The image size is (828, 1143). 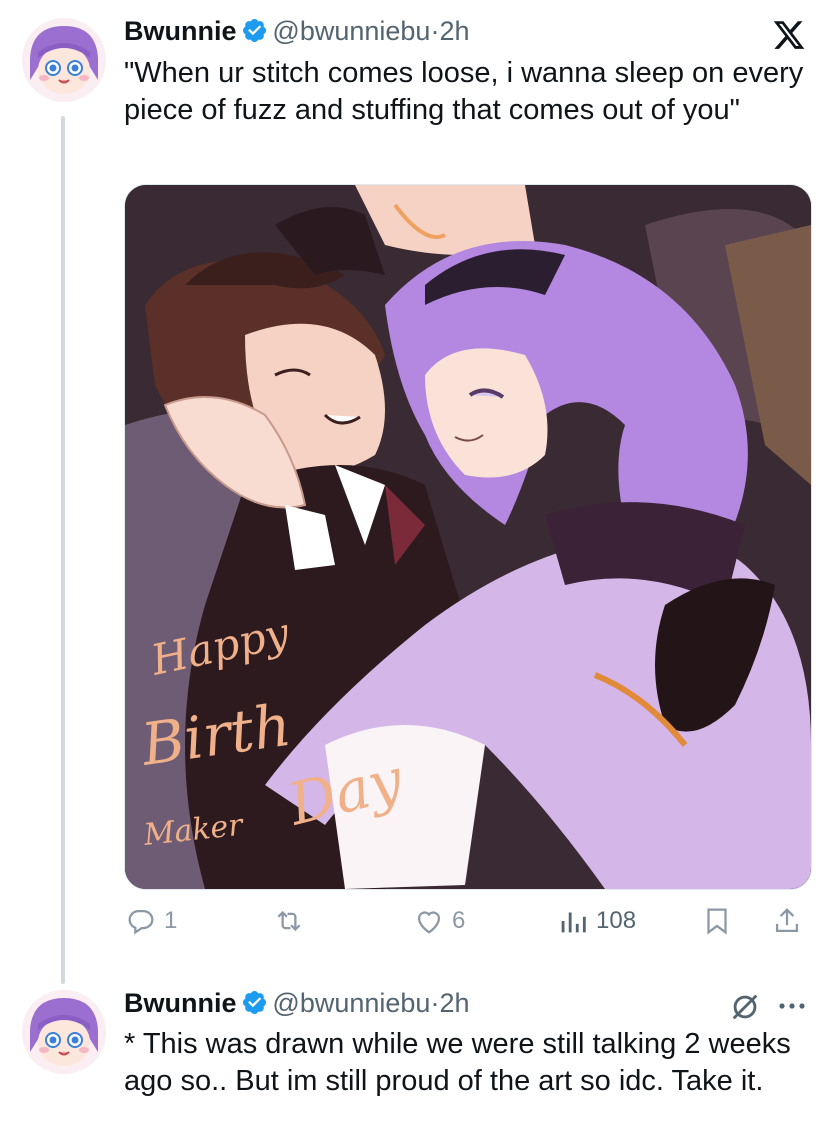 What do you see at coordinates (63, 550) in the screenshot?
I see `thread-line` at bounding box center [63, 550].